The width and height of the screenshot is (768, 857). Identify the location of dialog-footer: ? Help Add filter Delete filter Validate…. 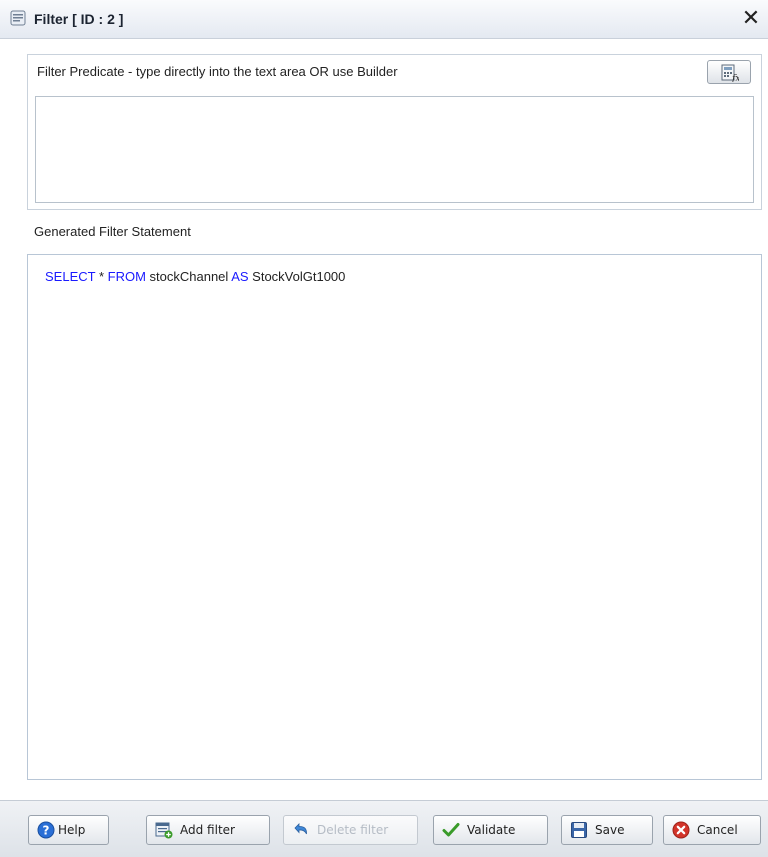
(384, 828).